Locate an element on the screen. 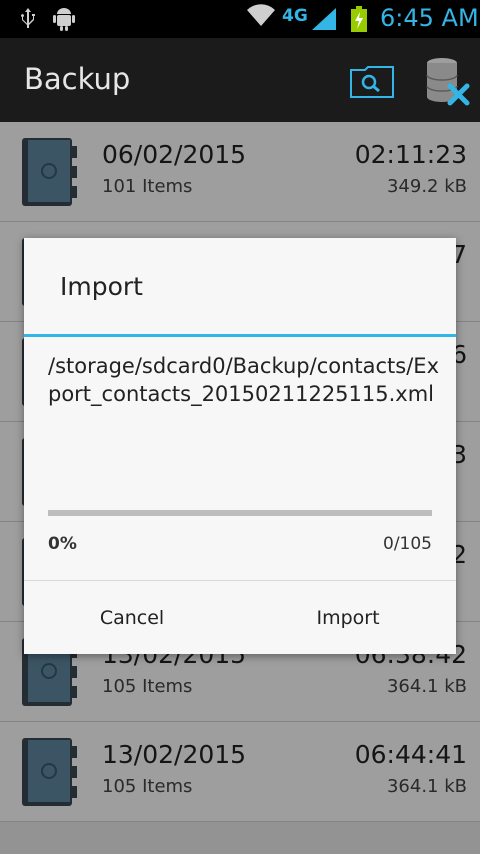  status-bar: 4G 6:45 AM is located at coordinates (240, 19).